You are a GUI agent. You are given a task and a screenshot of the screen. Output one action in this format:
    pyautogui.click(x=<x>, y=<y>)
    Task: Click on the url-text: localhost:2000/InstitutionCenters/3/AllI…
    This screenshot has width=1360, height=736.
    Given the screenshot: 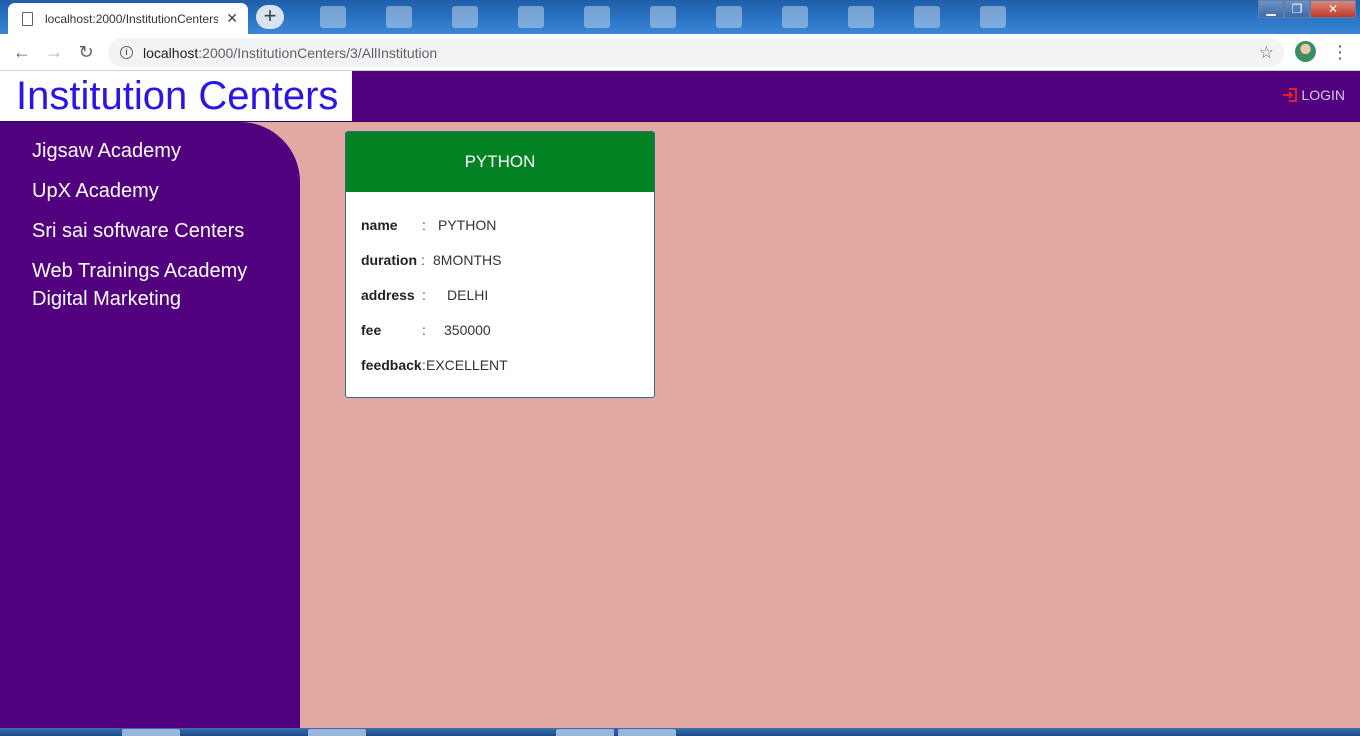 What is the action you would take?
    pyautogui.click(x=290, y=53)
    